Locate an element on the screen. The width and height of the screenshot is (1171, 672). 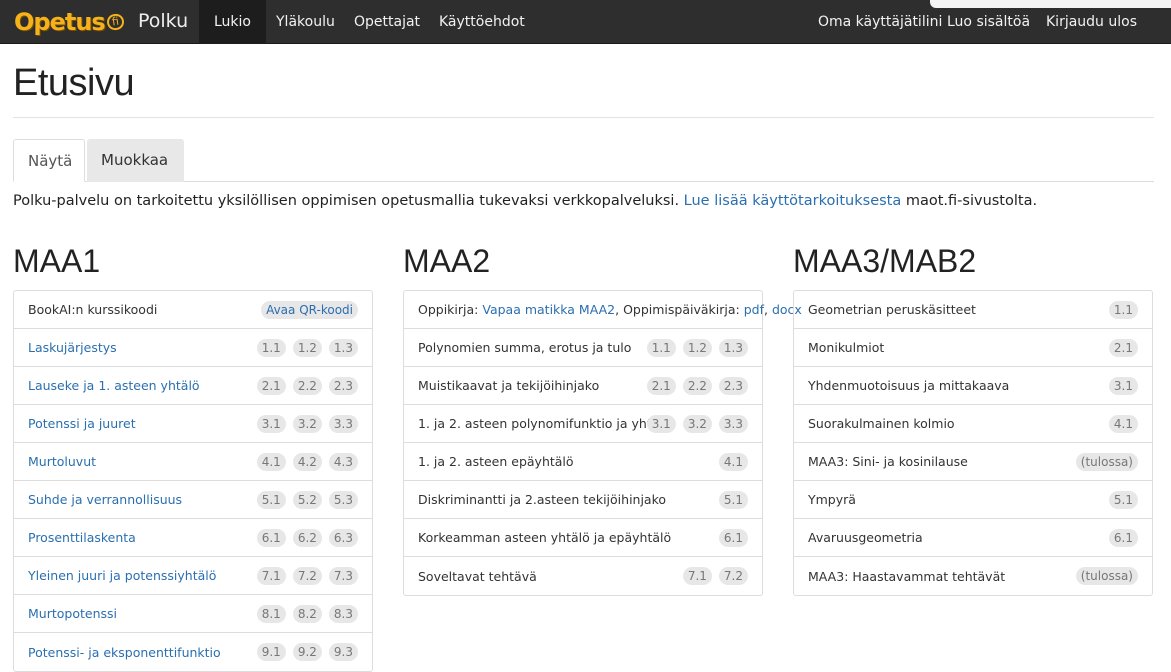
list-item: MAA3: Haastavammat tehtävät (tulossa) is located at coordinates (973, 576).